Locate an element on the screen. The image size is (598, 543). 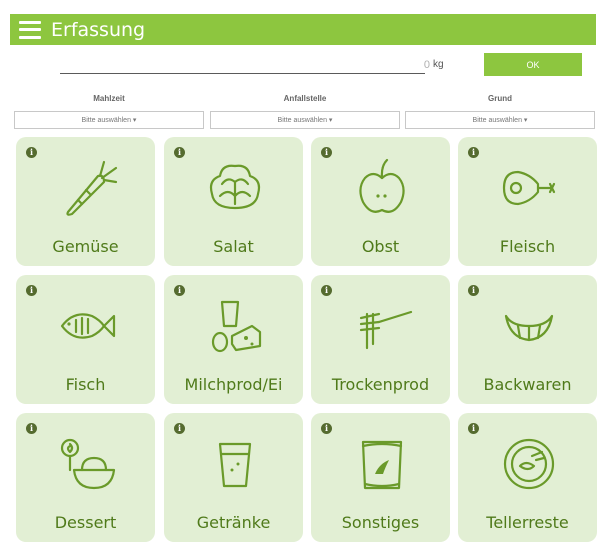
lettuce-icon is located at coordinates (235, 187).